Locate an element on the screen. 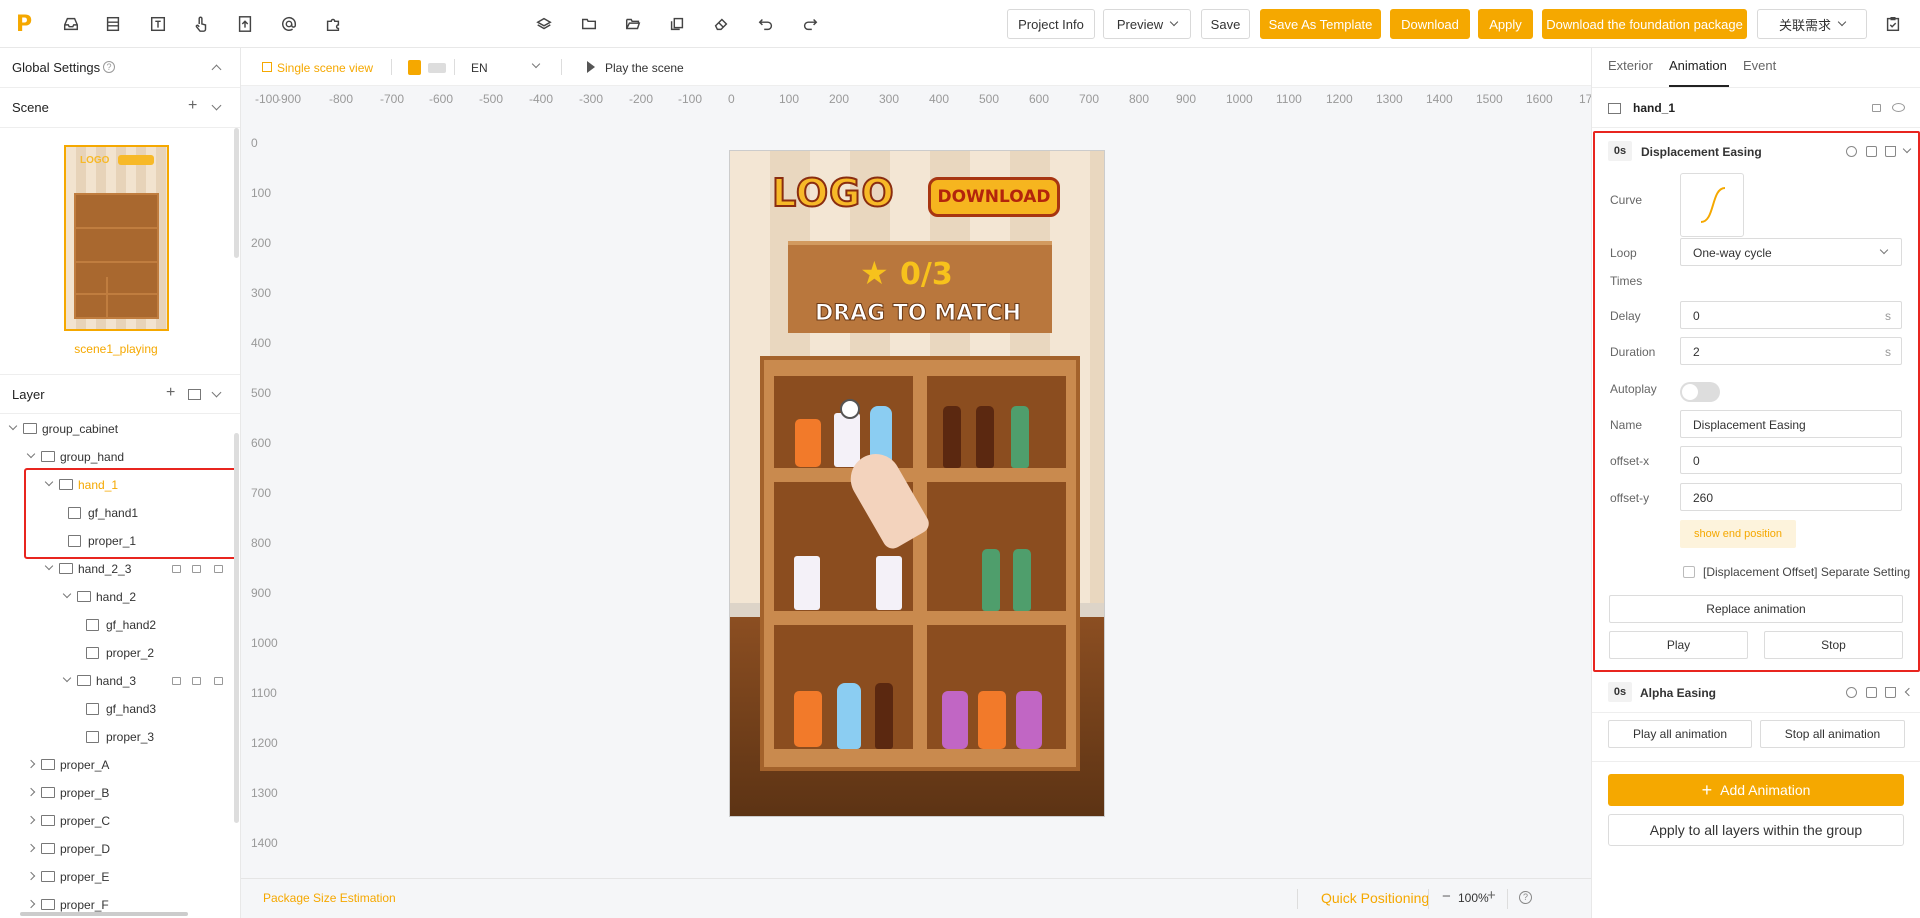 The width and height of the screenshot is (1920, 918). layer-row: gf_hand3 is located at coordinates (116, 709).